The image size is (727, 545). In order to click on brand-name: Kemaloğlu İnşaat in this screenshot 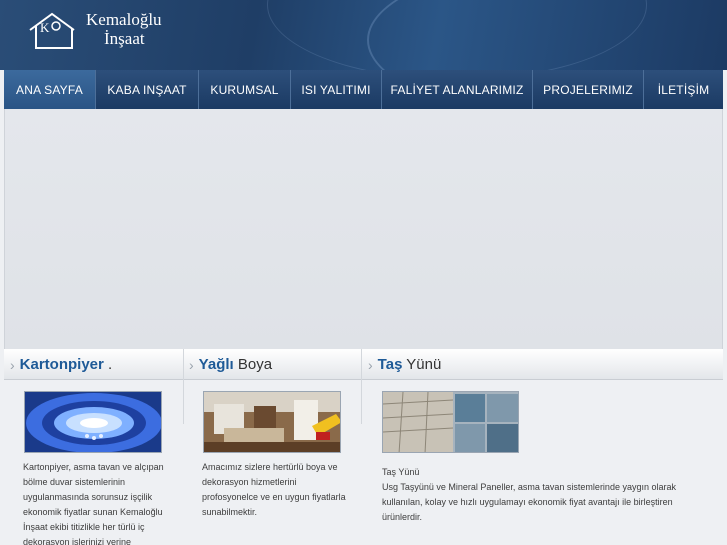, I will do `click(124, 29)`.